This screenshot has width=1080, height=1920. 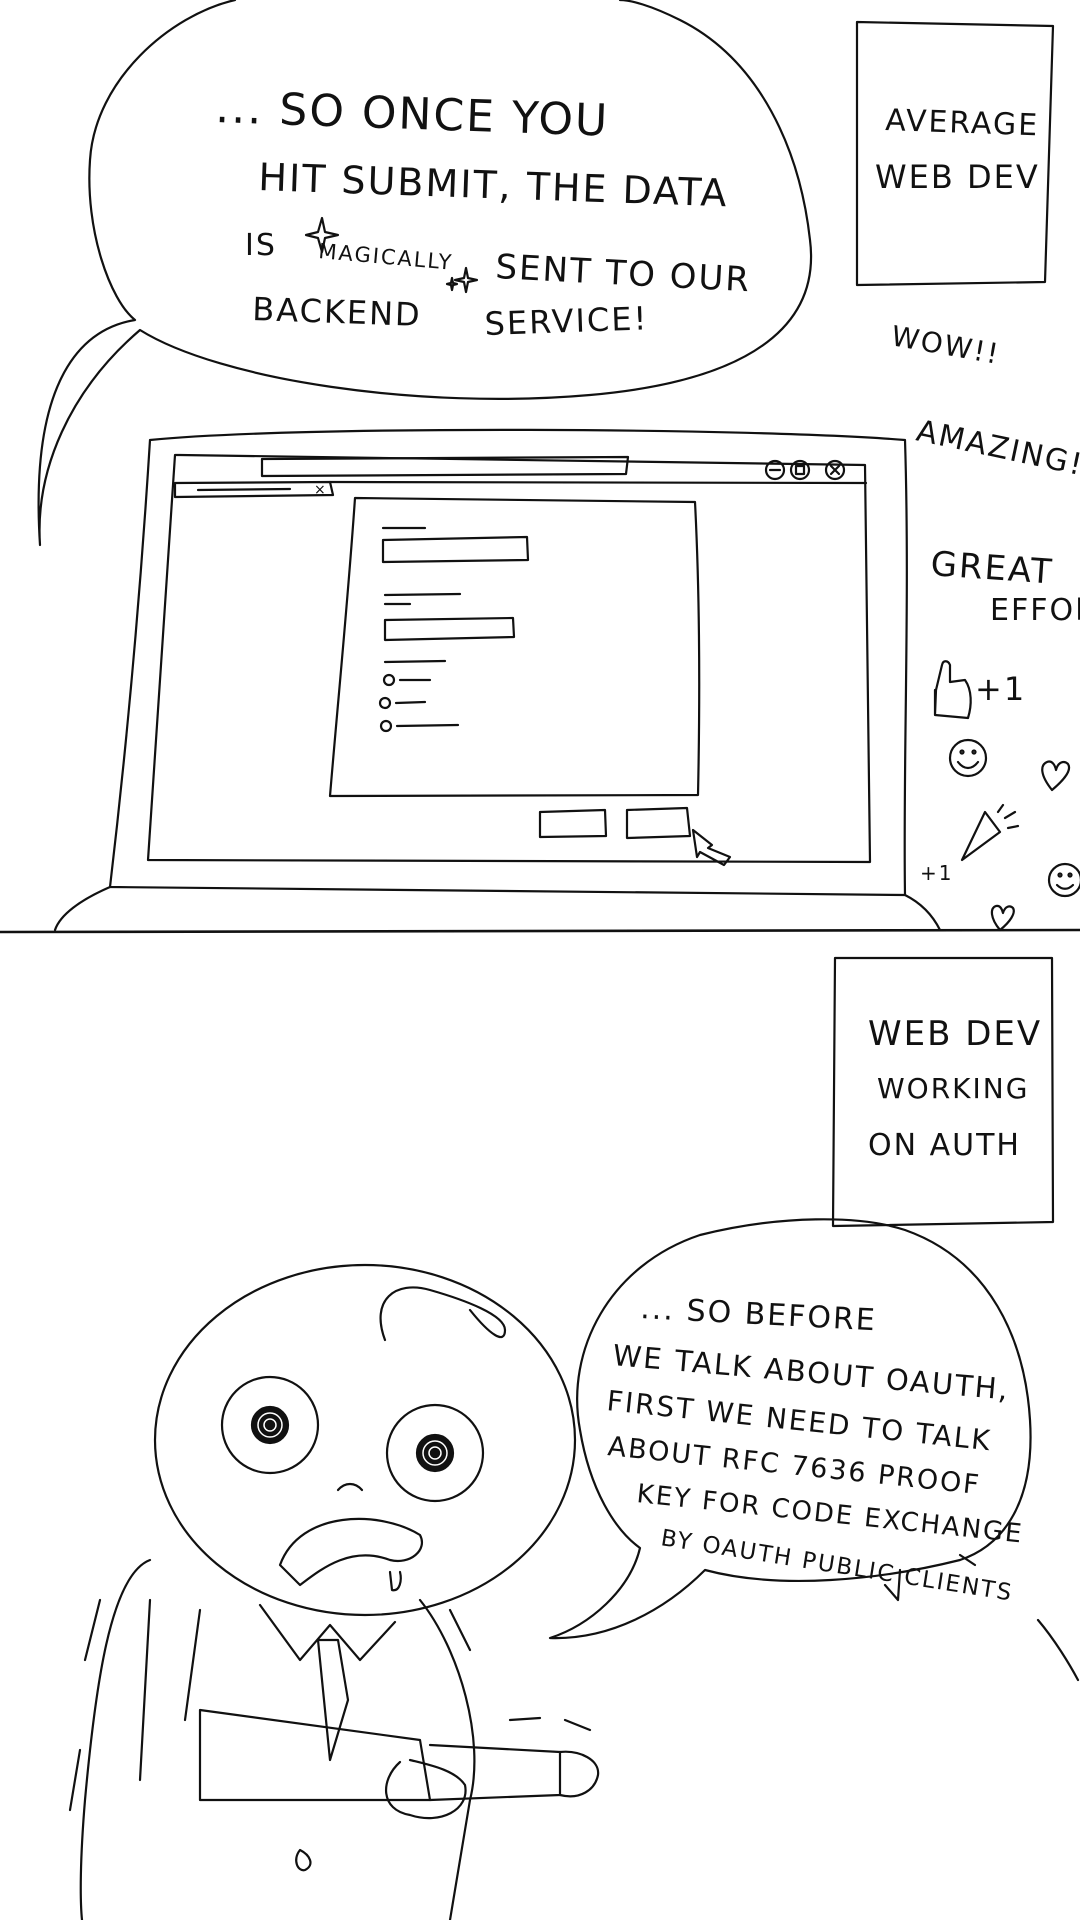 What do you see at coordinates (566, 321) in the screenshot?
I see `speech-line-6: SERVICE!` at bounding box center [566, 321].